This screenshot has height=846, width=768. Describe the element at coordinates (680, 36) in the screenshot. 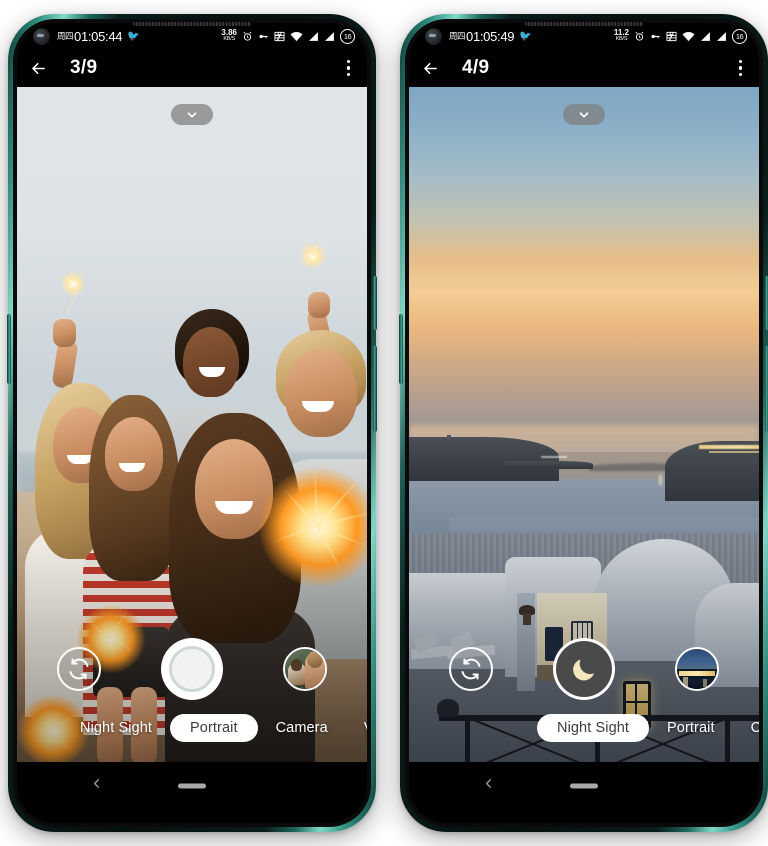

I see `status-icons-group: 11.2 KB/S 16` at that location.